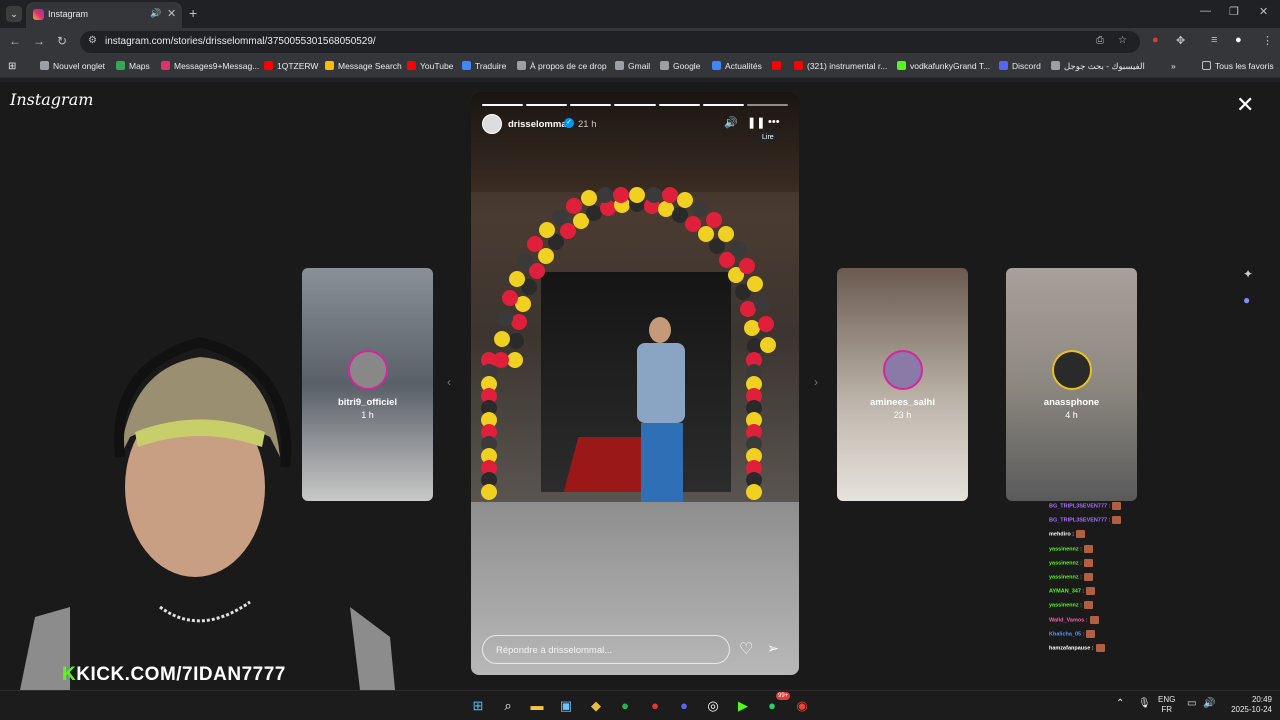  Describe the element at coordinates (291, 66) in the screenshot. I see `bookmark-item: 1QTZERW` at that location.